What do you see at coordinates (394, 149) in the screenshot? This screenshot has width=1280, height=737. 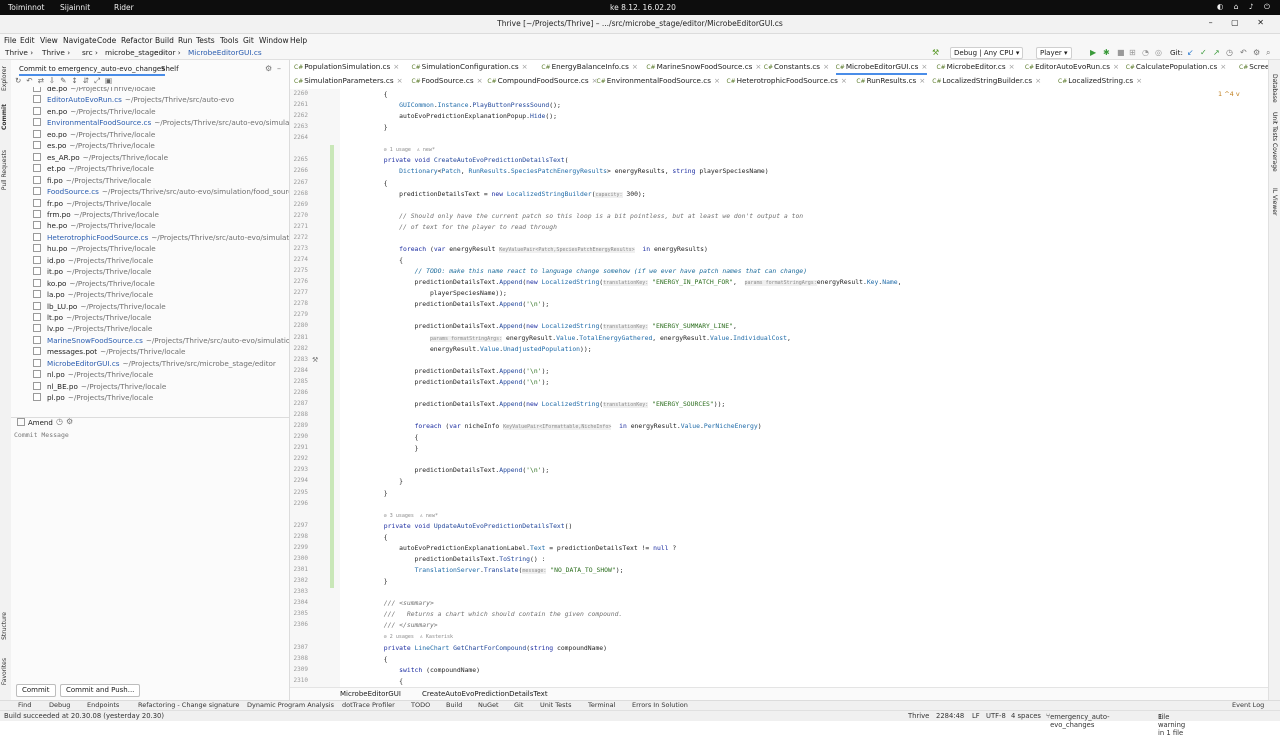 I see `code-line: ⊘ 1 usage ♙ new*` at bounding box center [394, 149].